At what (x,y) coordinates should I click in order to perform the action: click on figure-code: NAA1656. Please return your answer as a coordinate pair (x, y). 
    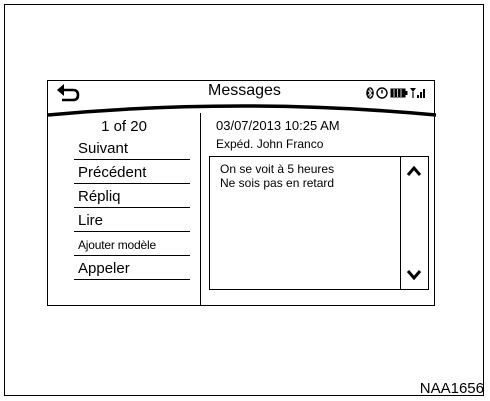
    Looking at the image, I should click on (451, 388).